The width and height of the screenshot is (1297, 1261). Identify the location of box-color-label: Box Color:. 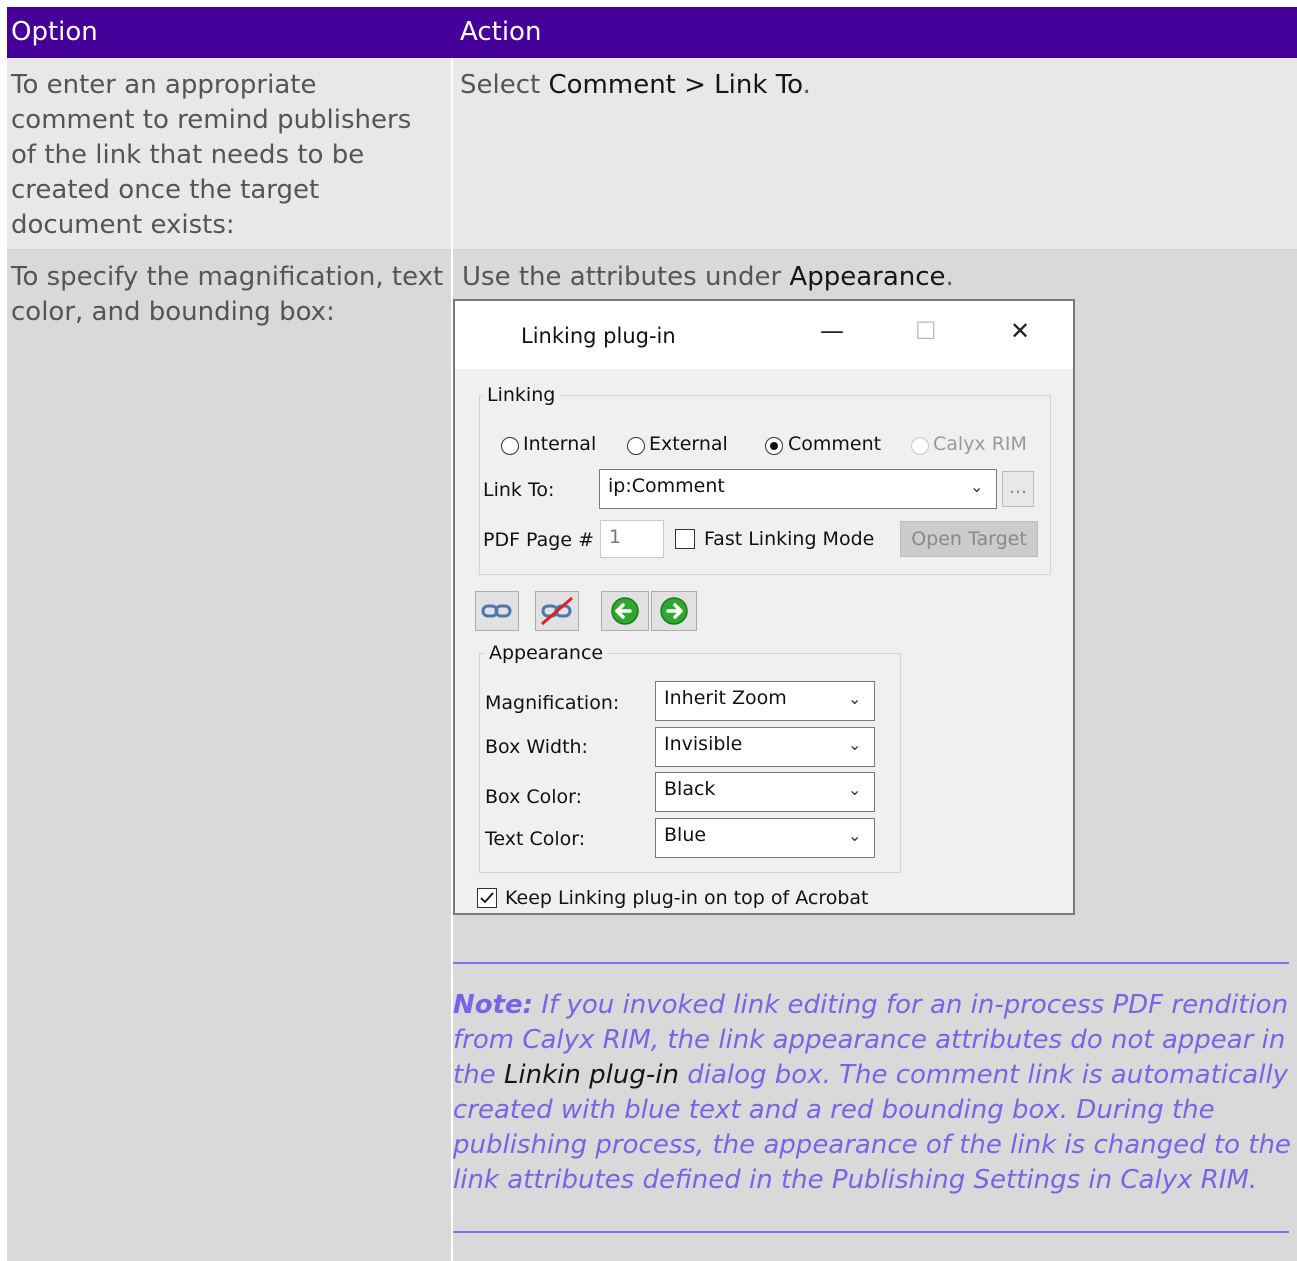
(534, 797).